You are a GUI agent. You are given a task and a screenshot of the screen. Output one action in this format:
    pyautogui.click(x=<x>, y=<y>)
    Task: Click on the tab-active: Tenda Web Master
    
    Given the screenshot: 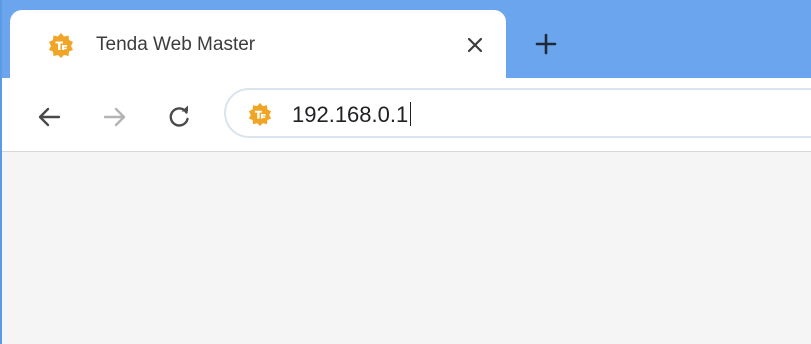 What is the action you would take?
    pyautogui.click(x=258, y=44)
    